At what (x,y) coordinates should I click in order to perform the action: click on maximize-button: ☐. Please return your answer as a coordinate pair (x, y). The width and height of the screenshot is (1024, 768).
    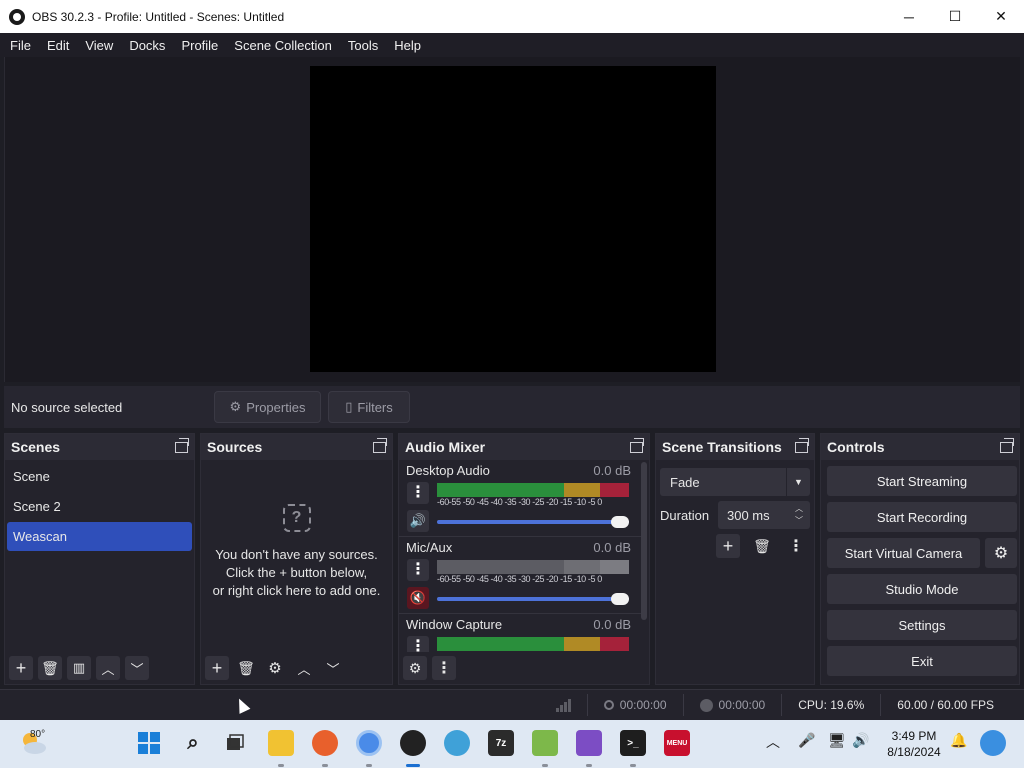
    Looking at the image, I should click on (955, 16).